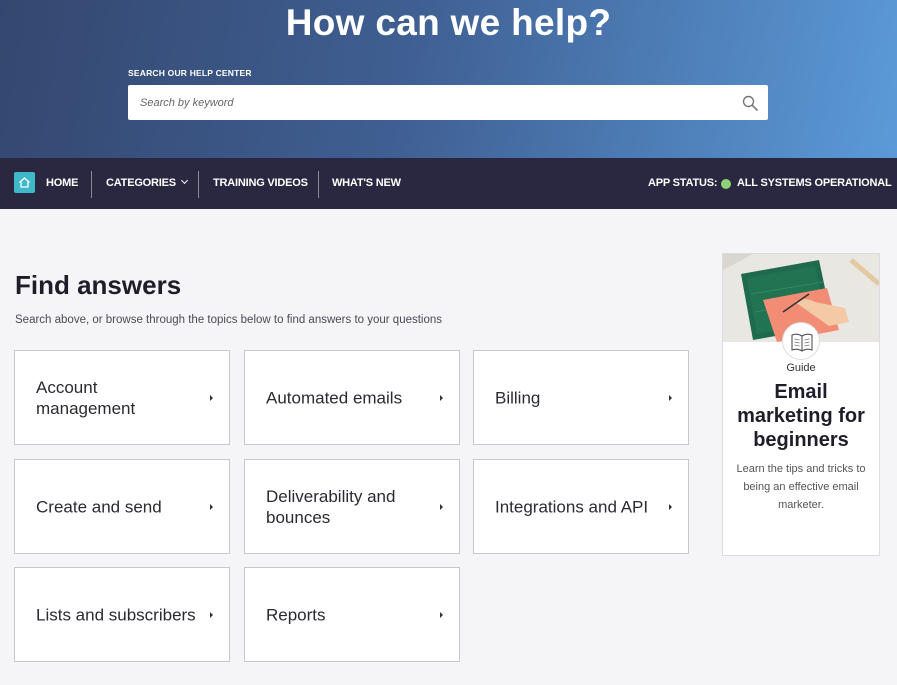 This screenshot has height=685, width=897. I want to click on topic-card-label: Reports, so click(296, 614).